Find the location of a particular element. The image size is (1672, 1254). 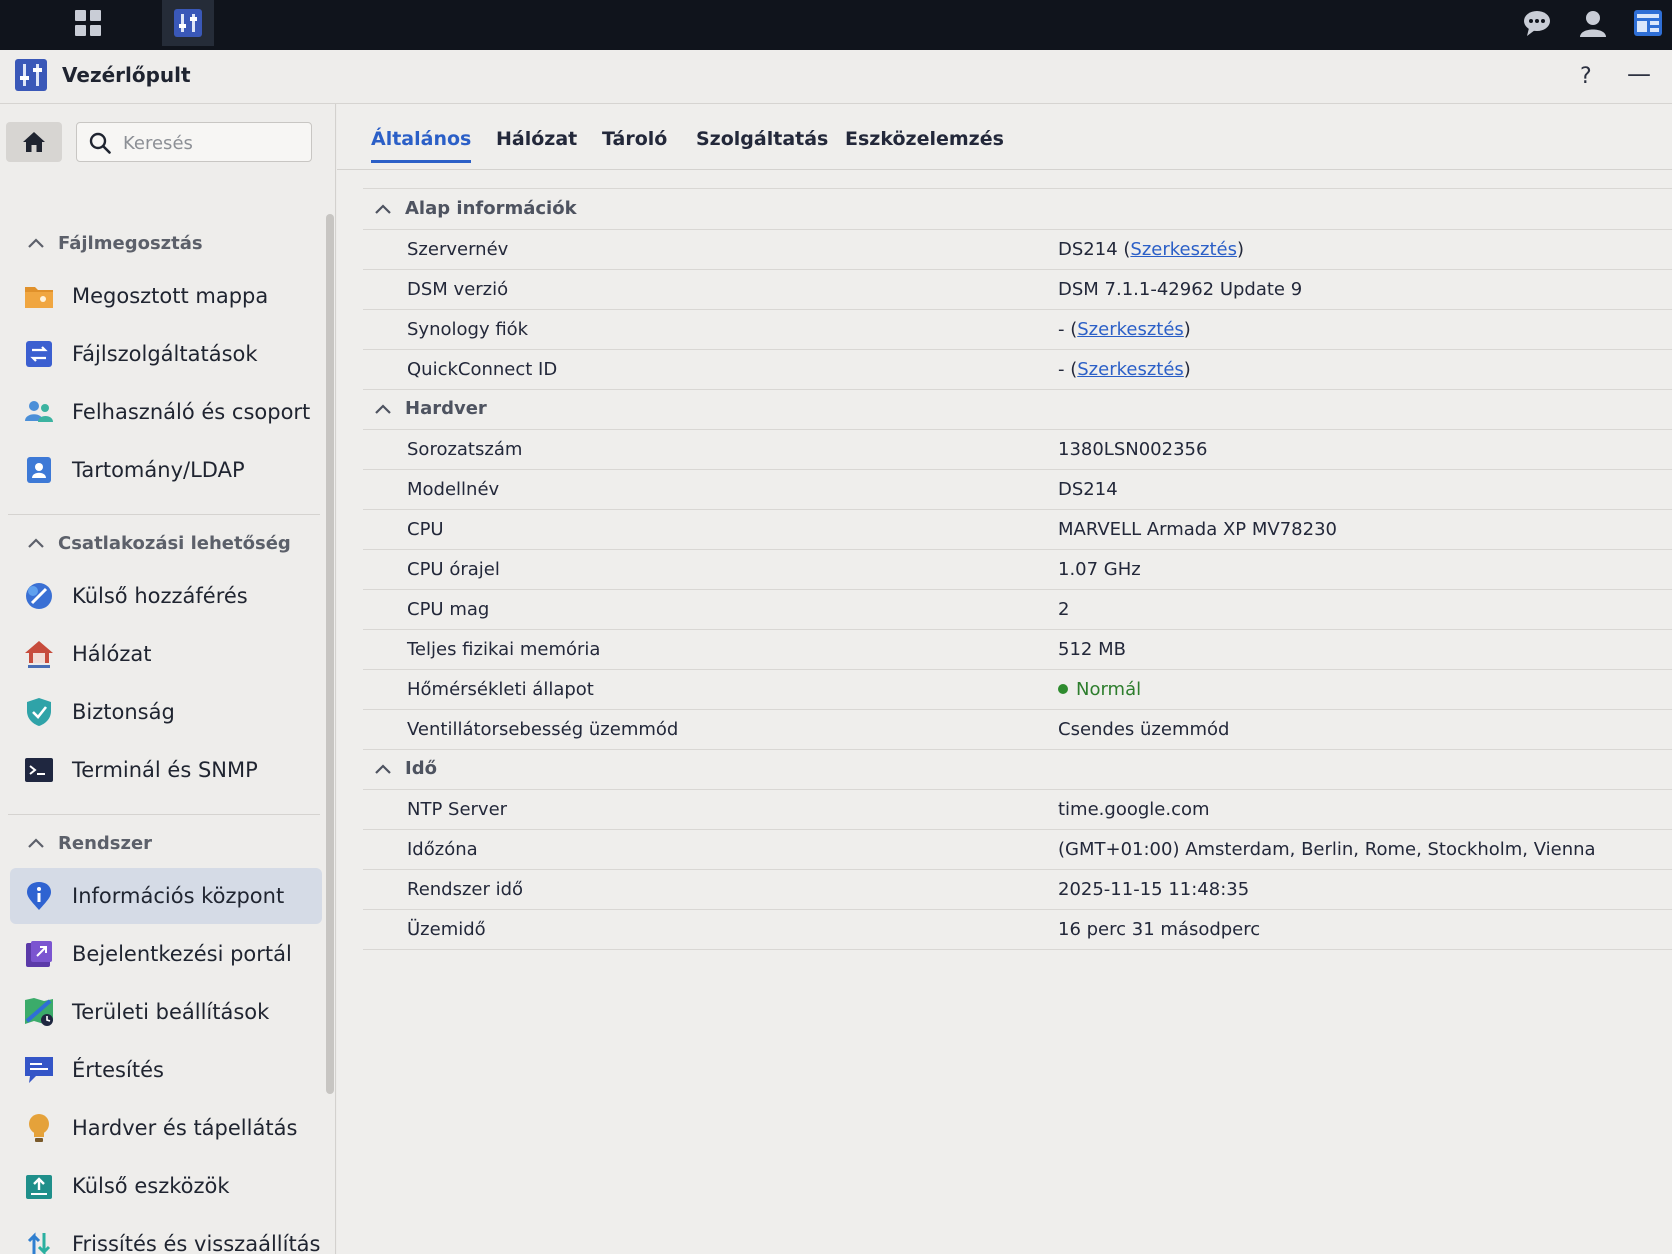

user-icon is located at coordinates (1593, 24).